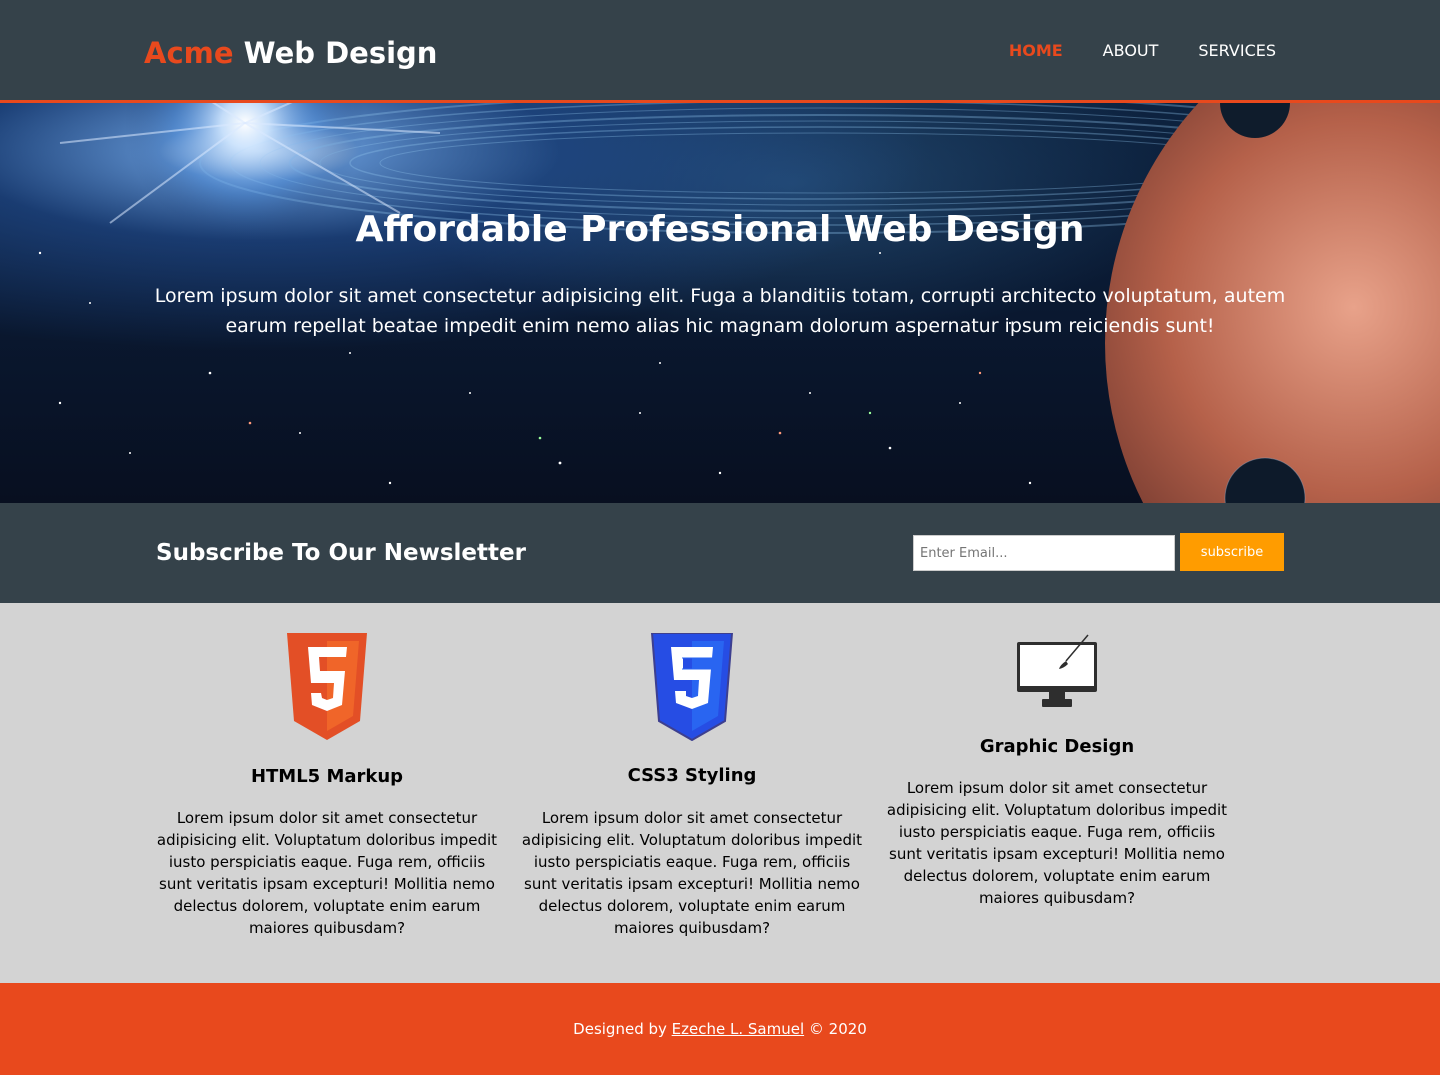 The height and width of the screenshot is (1075, 1440). What do you see at coordinates (692, 687) in the screenshot?
I see `css3-logo-icon` at bounding box center [692, 687].